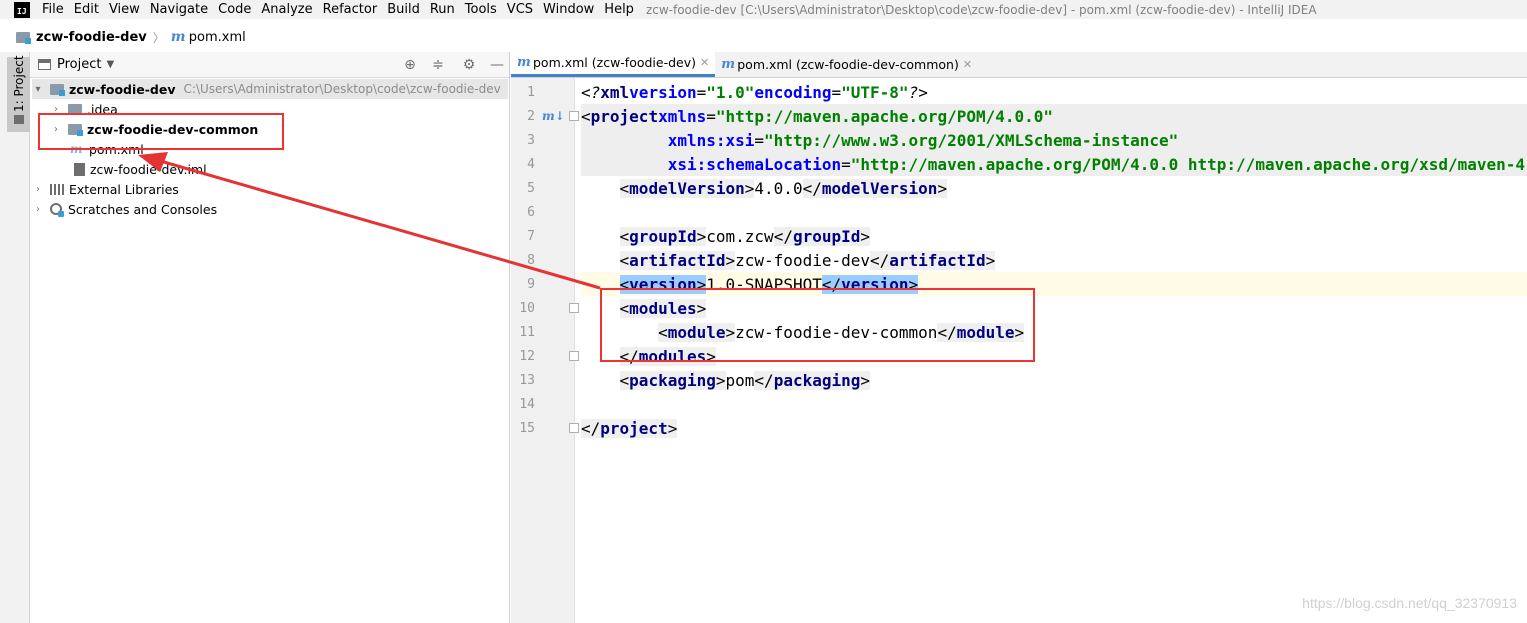 This screenshot has width=1527, height=623. What do you see at coordinates (110, 64) in the screenshot?
I see `chevron-down-icon: ▼` at bounding box center [110, 64].